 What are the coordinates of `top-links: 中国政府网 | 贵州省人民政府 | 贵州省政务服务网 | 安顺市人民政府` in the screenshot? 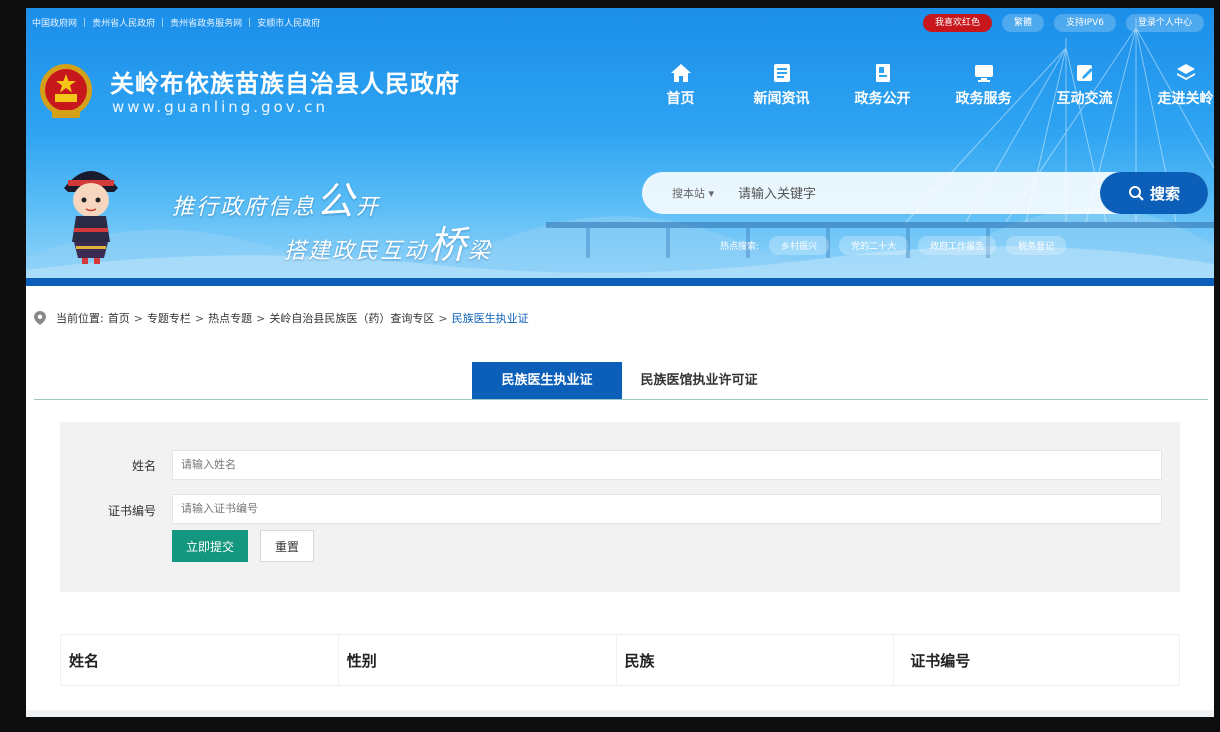 It's located at (176, 23).